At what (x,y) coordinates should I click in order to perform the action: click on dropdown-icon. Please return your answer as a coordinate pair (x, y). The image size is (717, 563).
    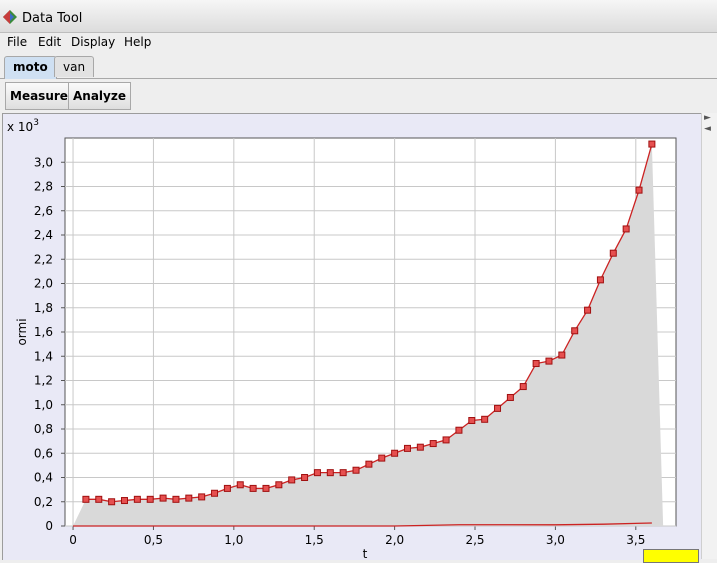
    Looking at the image, I should click on (671, 556).